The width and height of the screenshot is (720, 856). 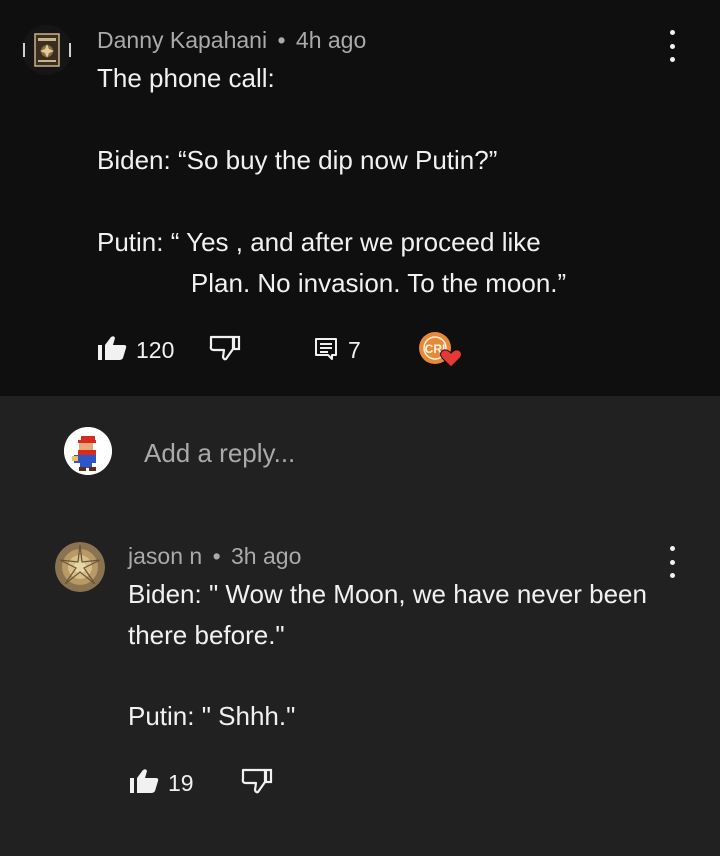 What do you see at coordinates (354, 350) in the screenshot?
I see `reply-count: 7` at bounding box center [354, 350].